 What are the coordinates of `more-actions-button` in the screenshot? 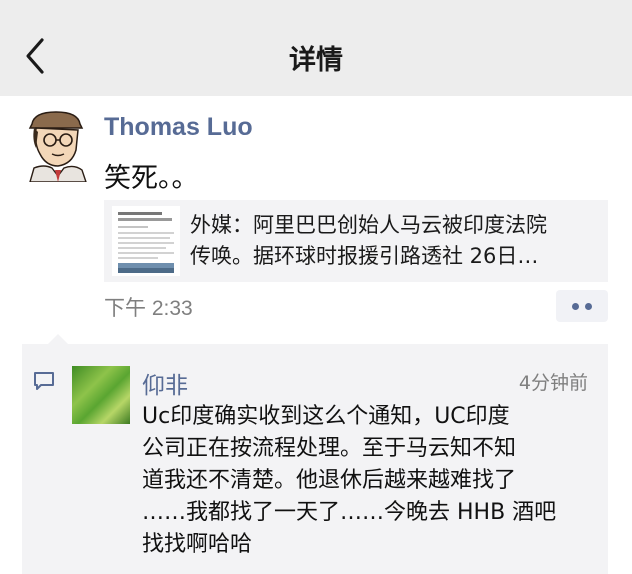 It's located at (582, 306).